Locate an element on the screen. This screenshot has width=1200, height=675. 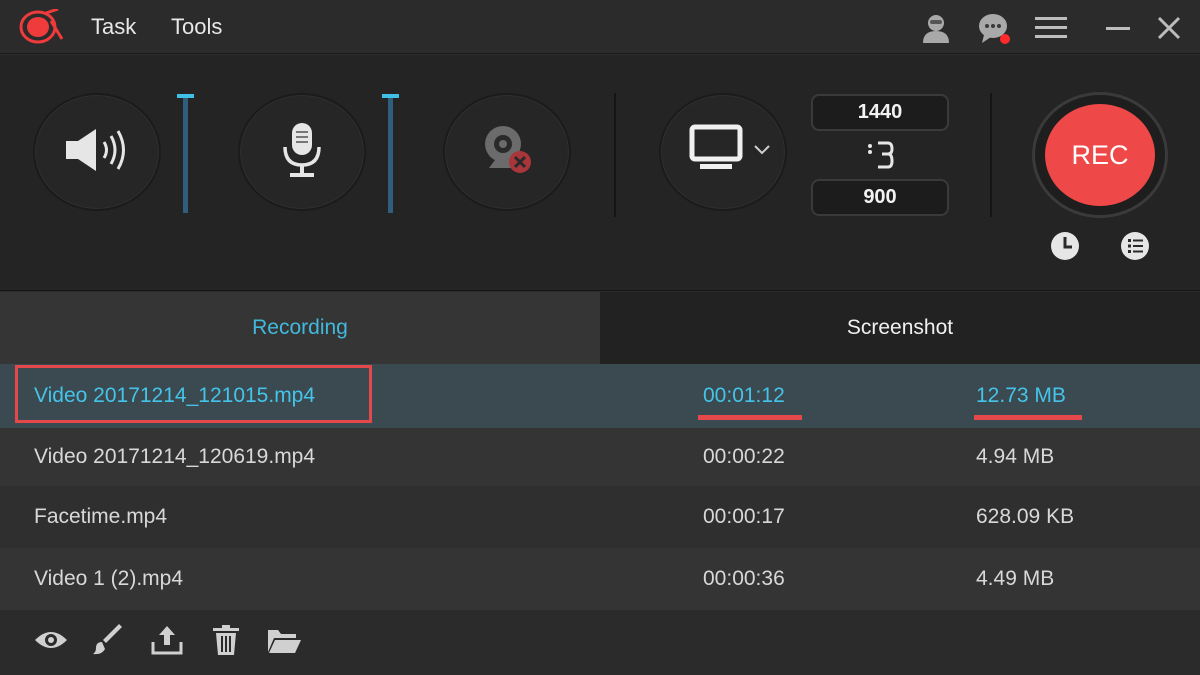
file-duration: 00:00:17 is located at coordinates (744, 516).